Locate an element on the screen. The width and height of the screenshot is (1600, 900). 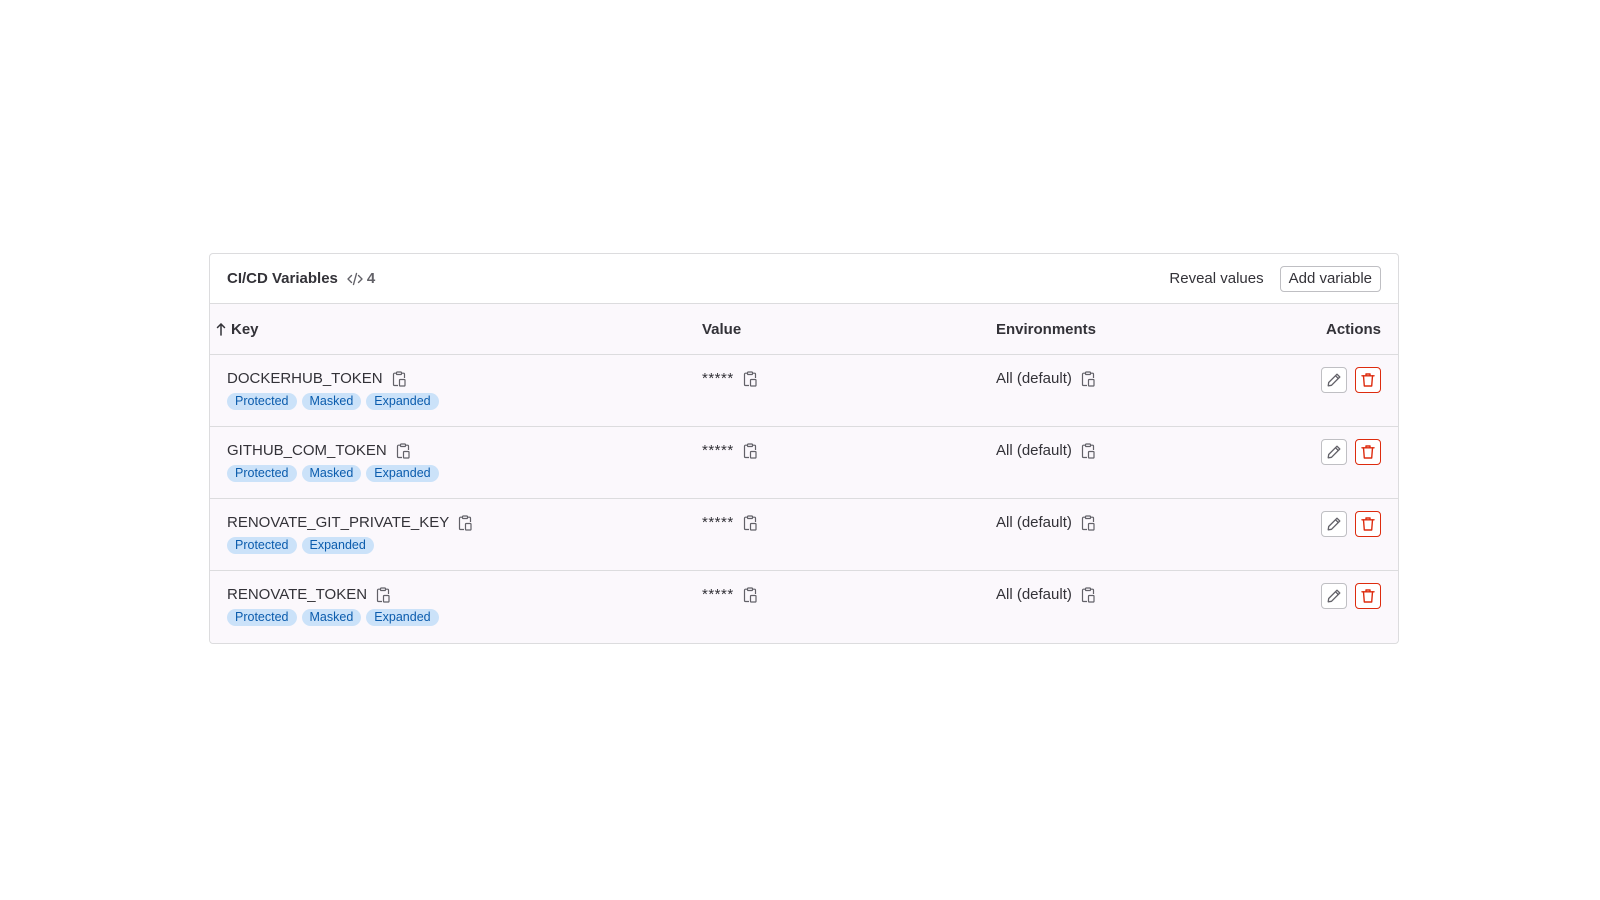
variable-key-text: RENOVATE_GIT_PRIVATE_KEY is located at coordinates (338, 522).